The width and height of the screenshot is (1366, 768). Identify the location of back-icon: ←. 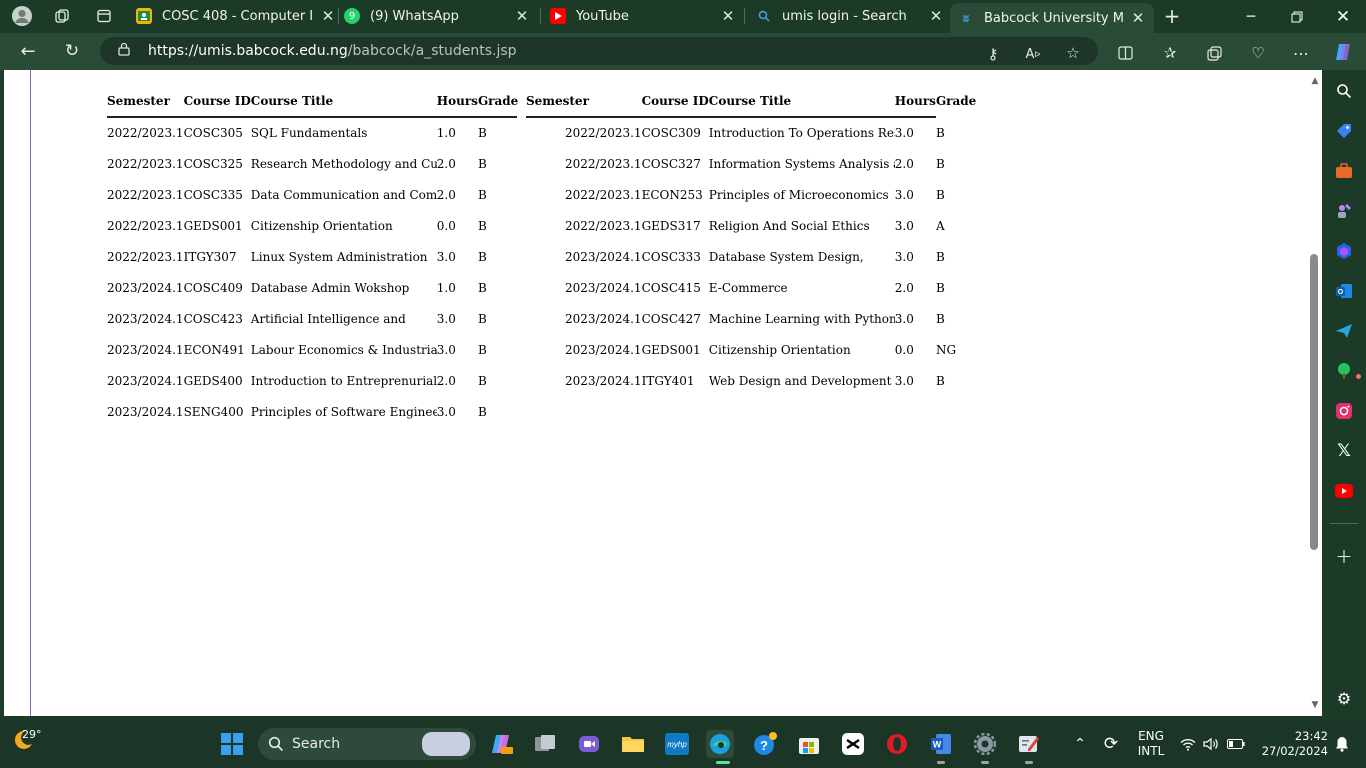
(28, 51).